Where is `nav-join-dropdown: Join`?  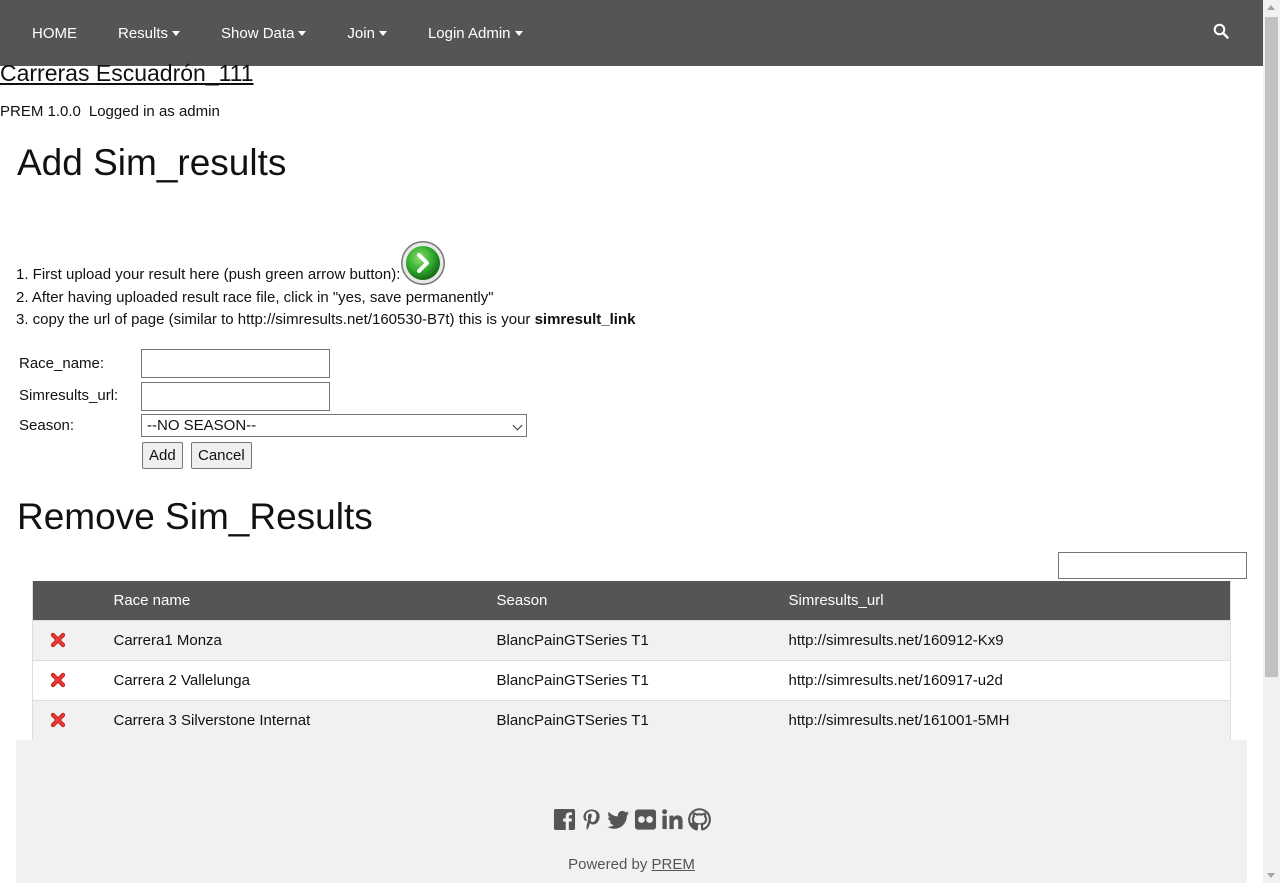
nav-join-dropdown: Join is located at coordinates (367, 33).